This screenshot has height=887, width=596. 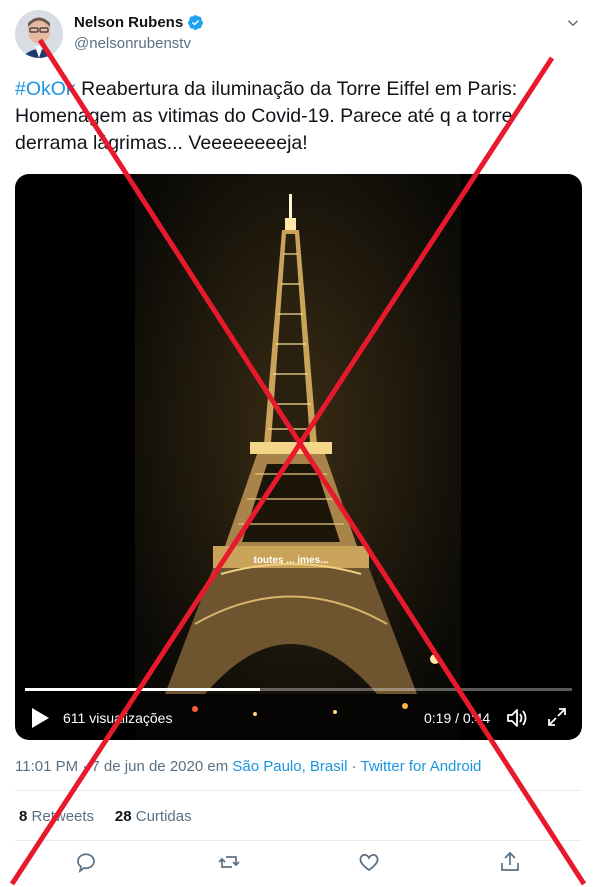 I want to click on volume-icon, so click(x=517, y=718).